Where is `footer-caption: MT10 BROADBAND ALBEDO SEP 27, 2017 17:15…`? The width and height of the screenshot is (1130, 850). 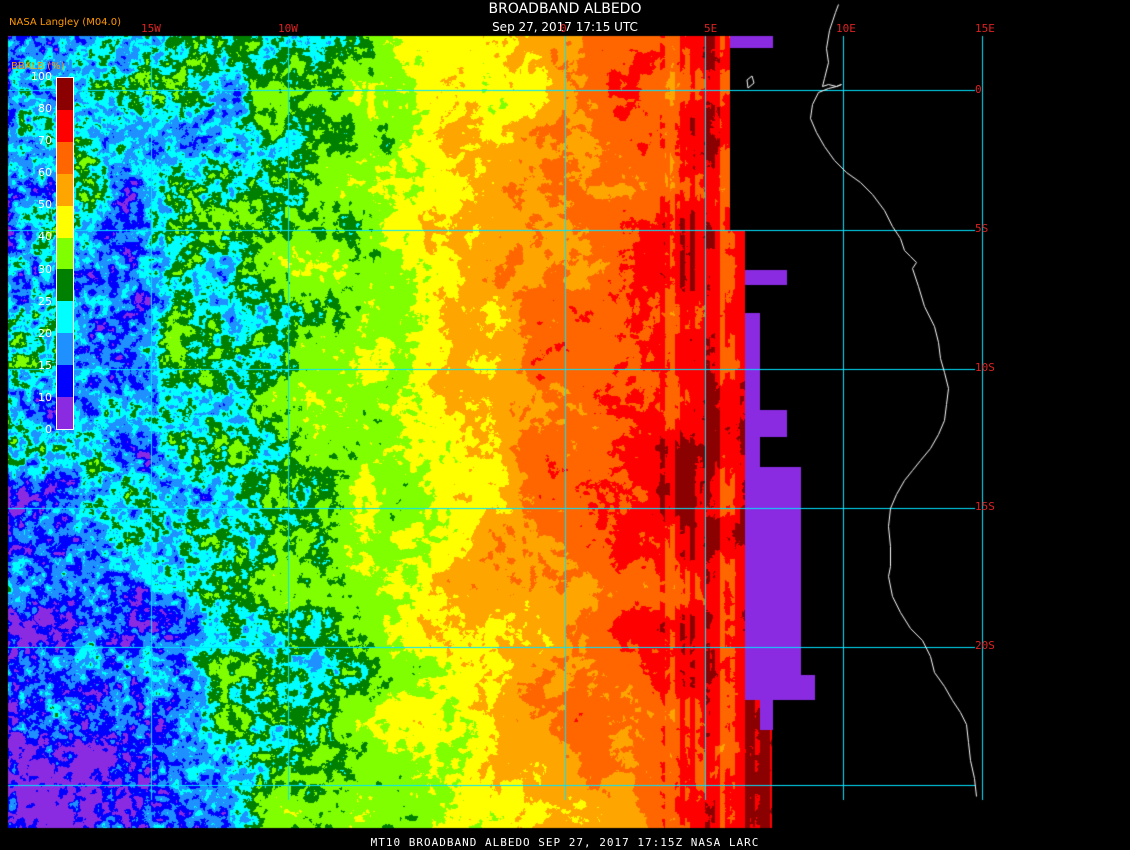
footer-caption: MT10 BROADBAND ALBEDO SEP 27, 2017 17:15… is located at coordinates (565, 842).